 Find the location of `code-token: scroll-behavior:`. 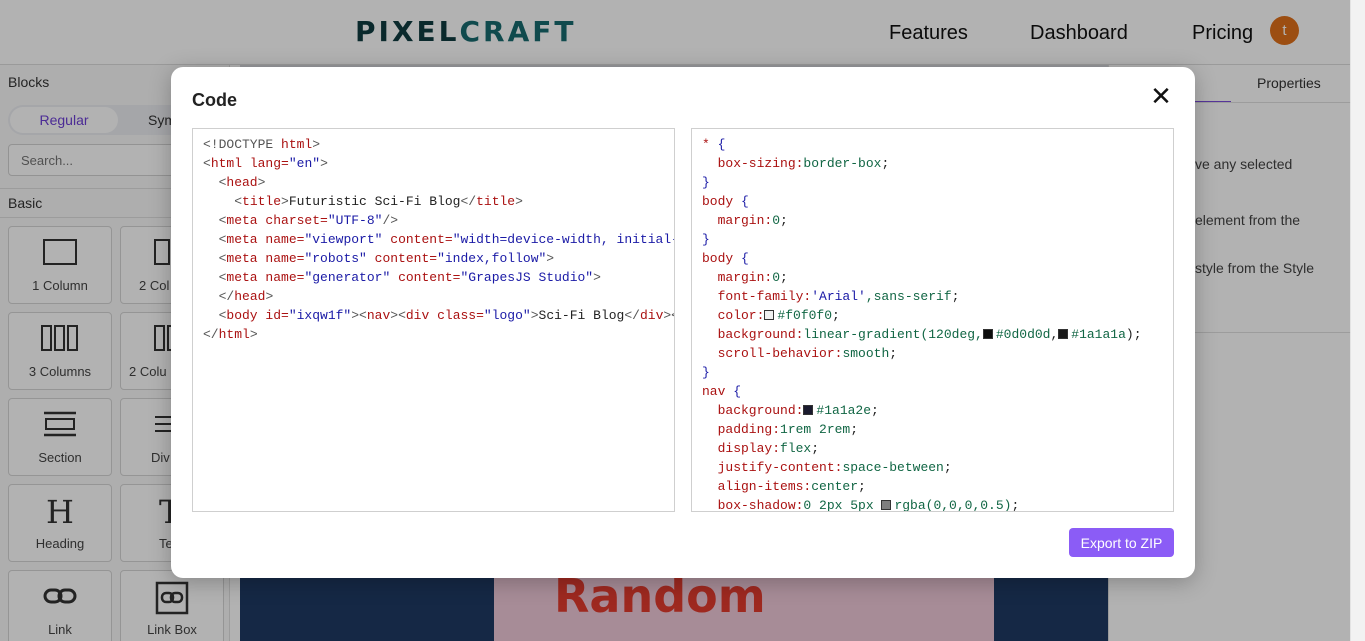

code-token: scroll-behavior: is located at coordinates (772, 353).